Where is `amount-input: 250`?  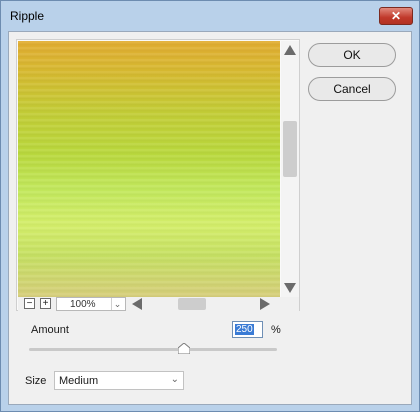
amount-input: 250 is located at coordinates (247, 329).